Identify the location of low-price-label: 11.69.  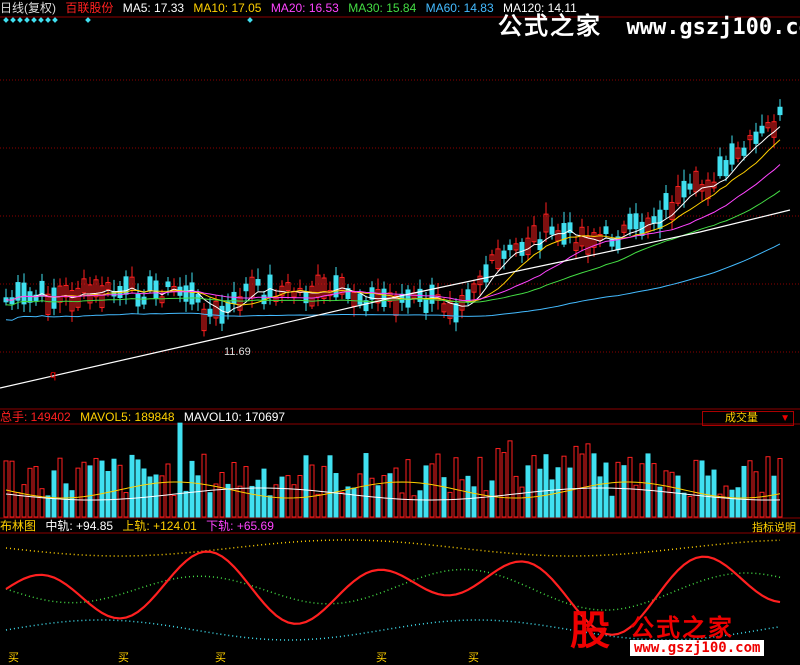
(237, 352).